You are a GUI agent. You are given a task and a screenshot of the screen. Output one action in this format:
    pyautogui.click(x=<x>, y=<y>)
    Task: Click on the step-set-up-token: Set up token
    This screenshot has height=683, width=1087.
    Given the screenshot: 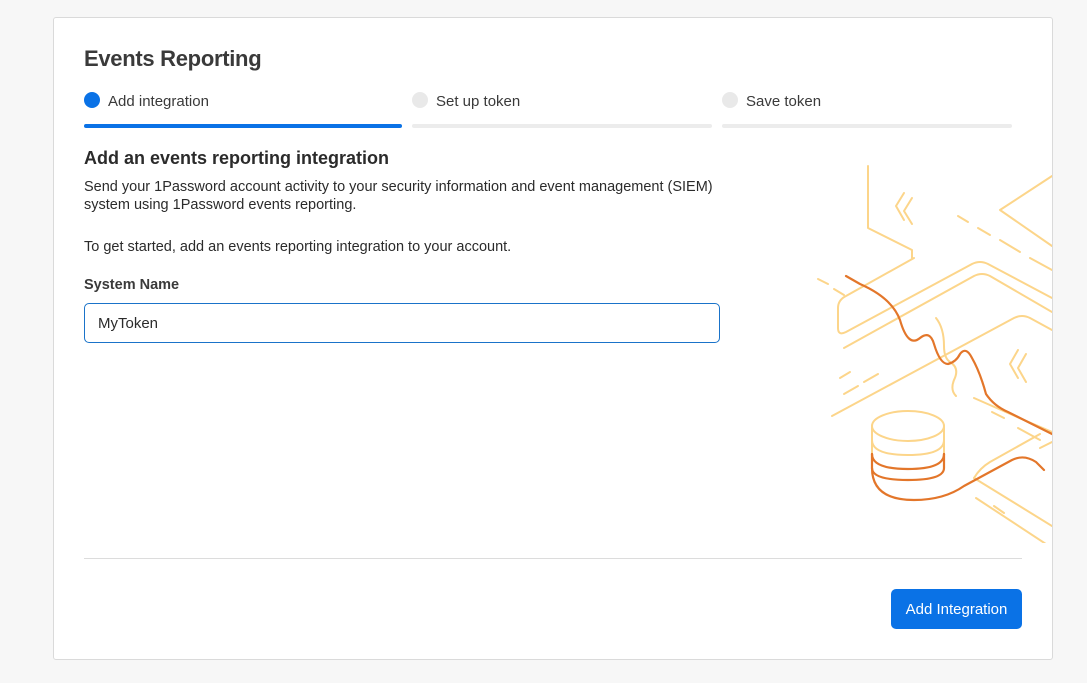 What is the action you would take?
    pyautogui.click(x=562, y=110)
    